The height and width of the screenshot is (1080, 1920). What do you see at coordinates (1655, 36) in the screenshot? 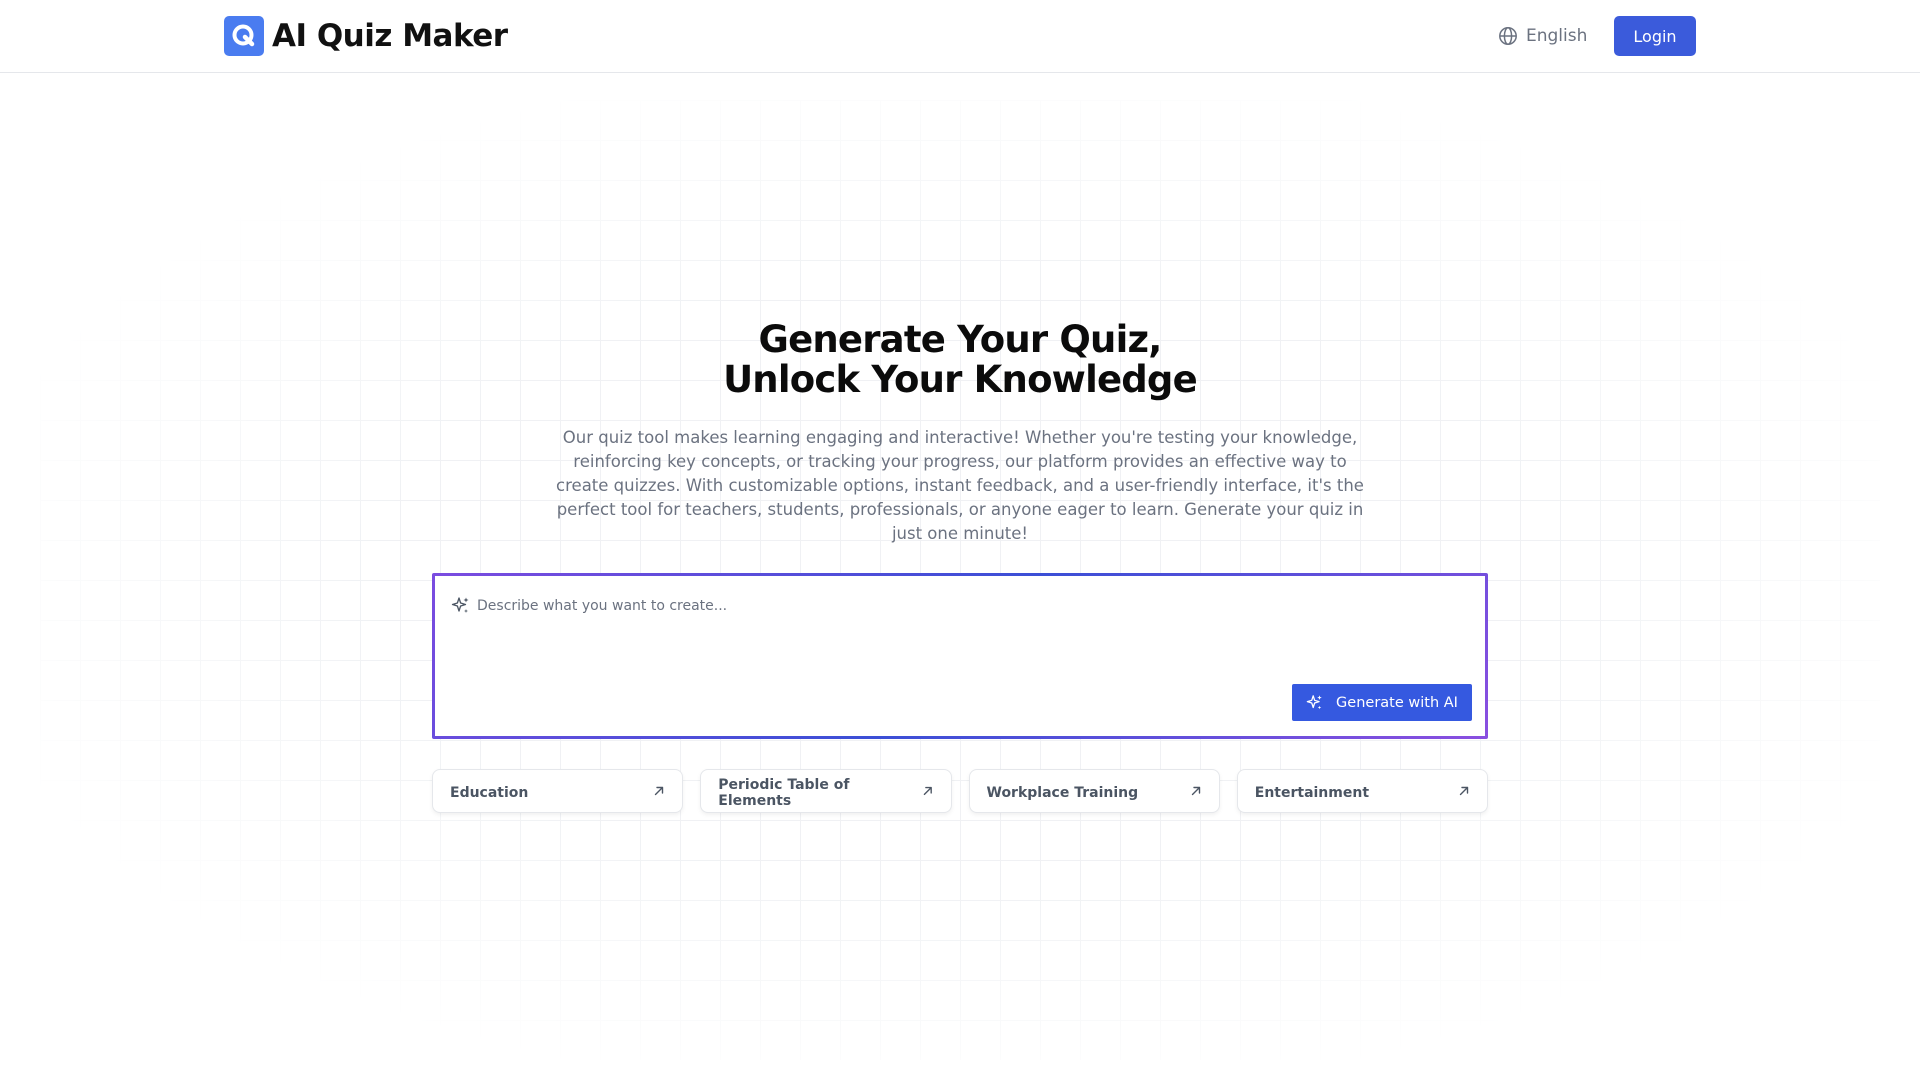
I see `login-button: Login` at bounding box center [1655, 36].